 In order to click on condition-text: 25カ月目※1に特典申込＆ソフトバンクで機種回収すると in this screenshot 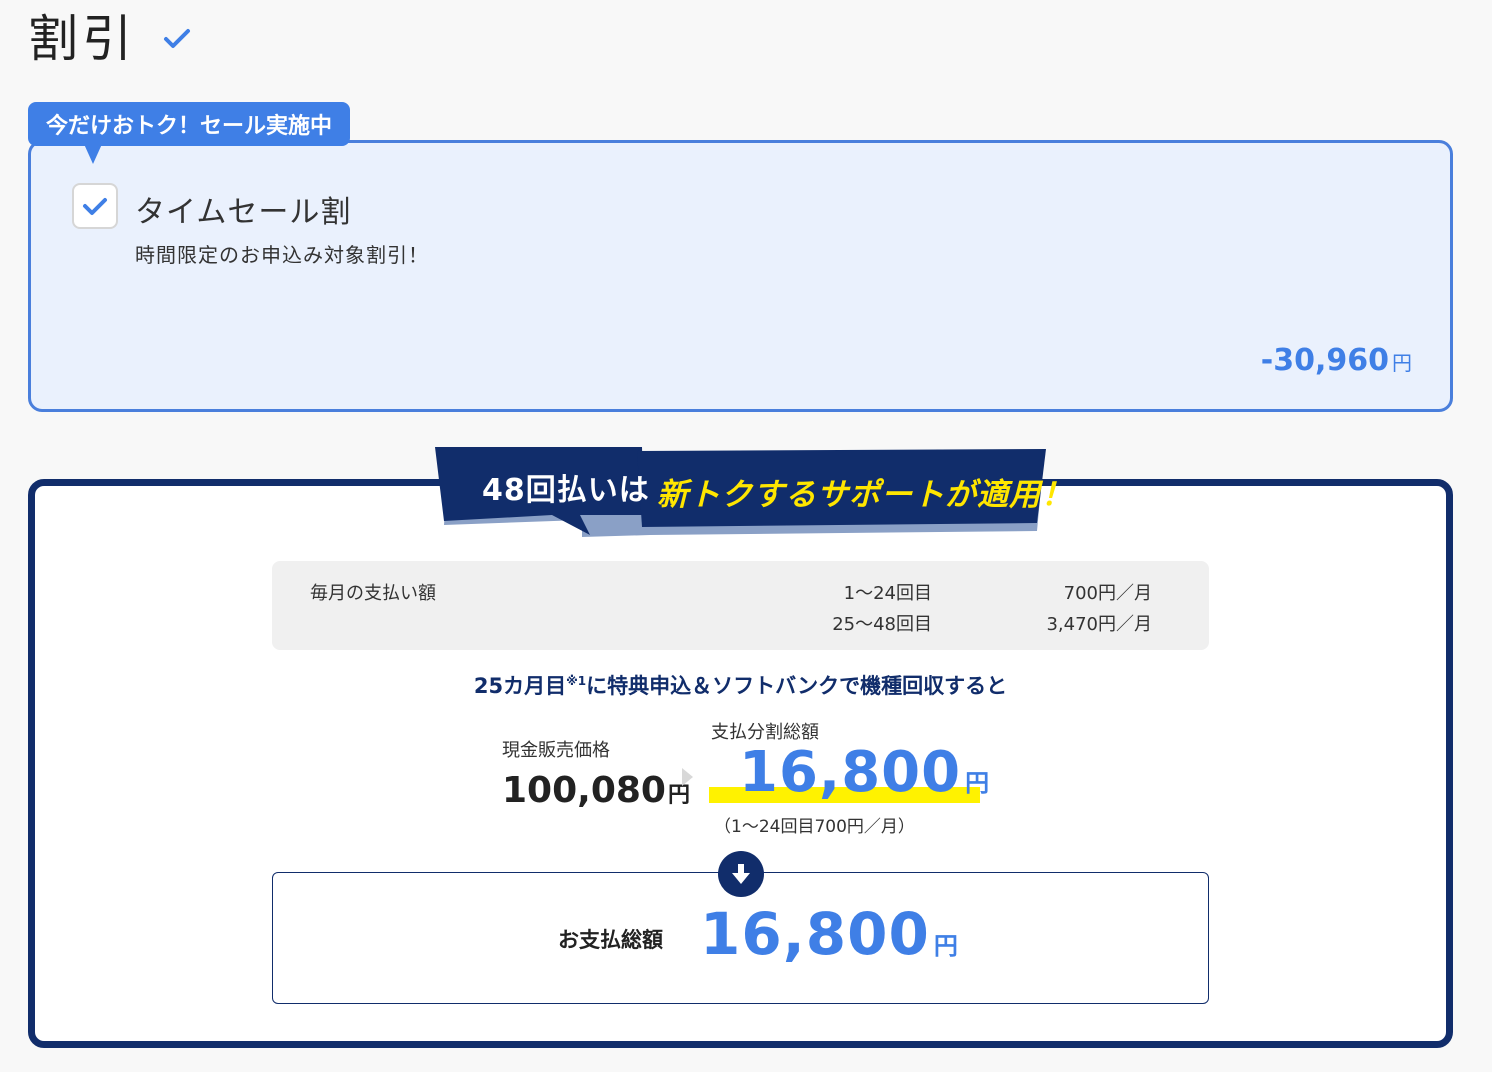, I will do `click(740, 685)`.